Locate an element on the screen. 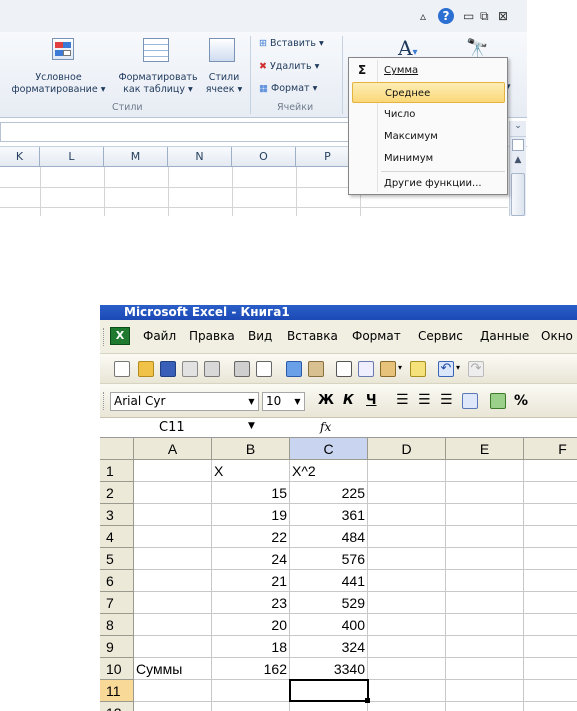 This screenshot has width=577, height=711. bold-button: Ж is located at coordinates (326, 400).